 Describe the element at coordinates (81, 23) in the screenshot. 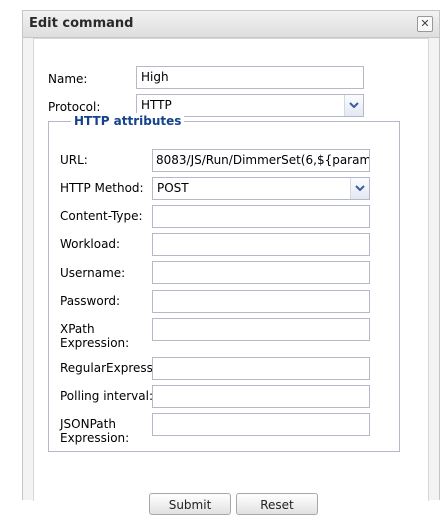

I see `dialog-title: Edit command` at that location.